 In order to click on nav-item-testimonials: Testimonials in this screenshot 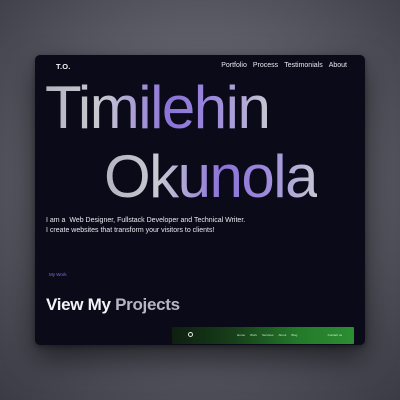, I will do `click(303, 65)`.